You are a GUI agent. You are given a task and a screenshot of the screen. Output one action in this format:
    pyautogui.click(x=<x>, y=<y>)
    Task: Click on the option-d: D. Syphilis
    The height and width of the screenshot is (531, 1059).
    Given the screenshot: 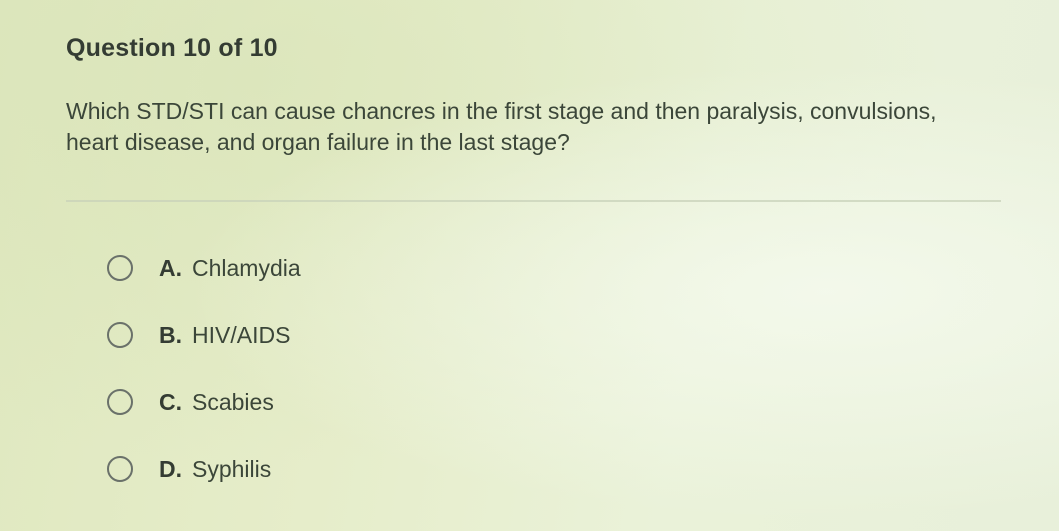 What is the action you would take?
    pyautogui.click(x=204, y=469)
    